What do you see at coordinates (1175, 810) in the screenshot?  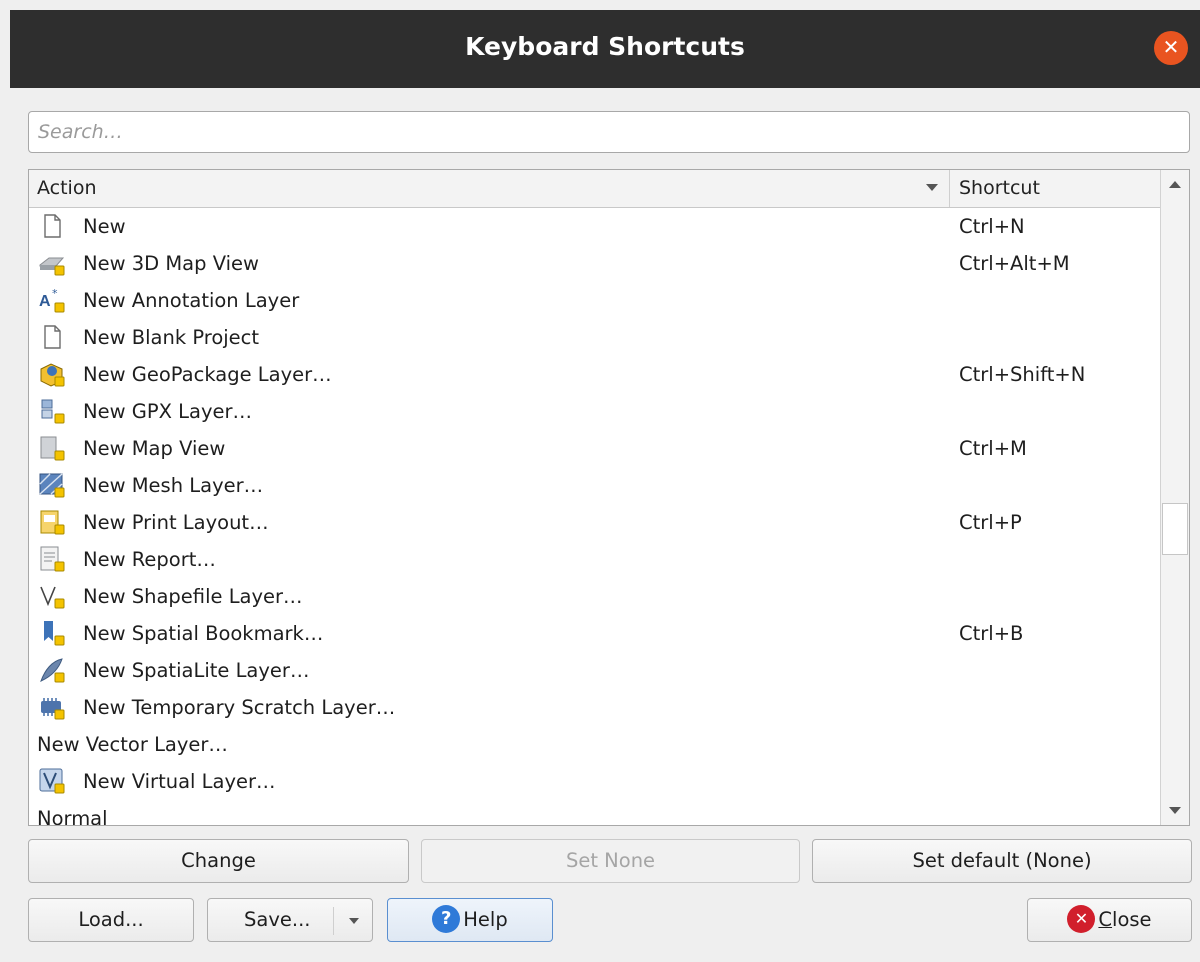 I see `scroll-down-icon` at bounding box center [1175, 810].